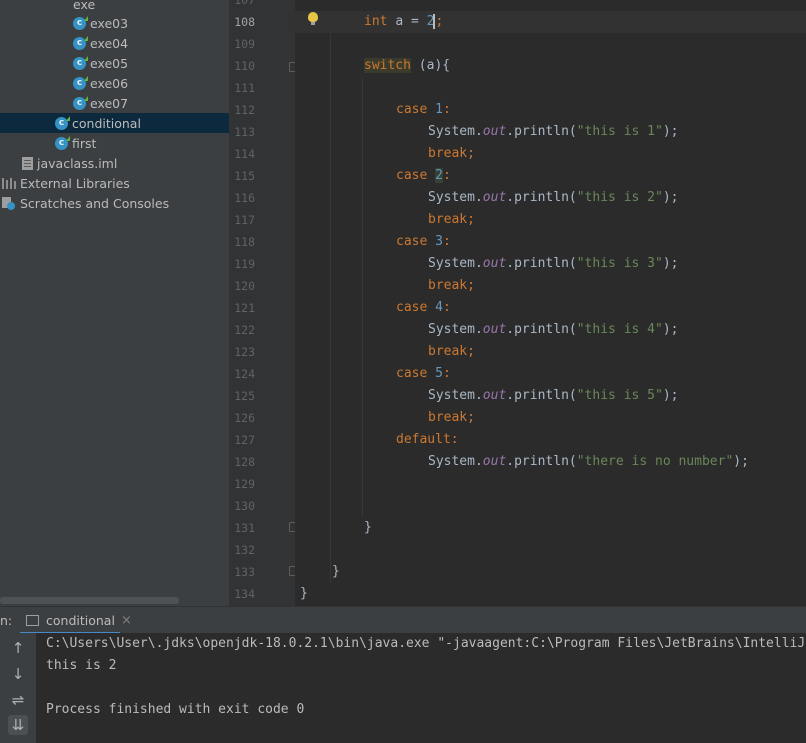 Image resolution: width=806 pixels, height=743 pixels. Describe the element at coordinates (244, 418) in the screenshot. I see `line-number: 126` at that location.